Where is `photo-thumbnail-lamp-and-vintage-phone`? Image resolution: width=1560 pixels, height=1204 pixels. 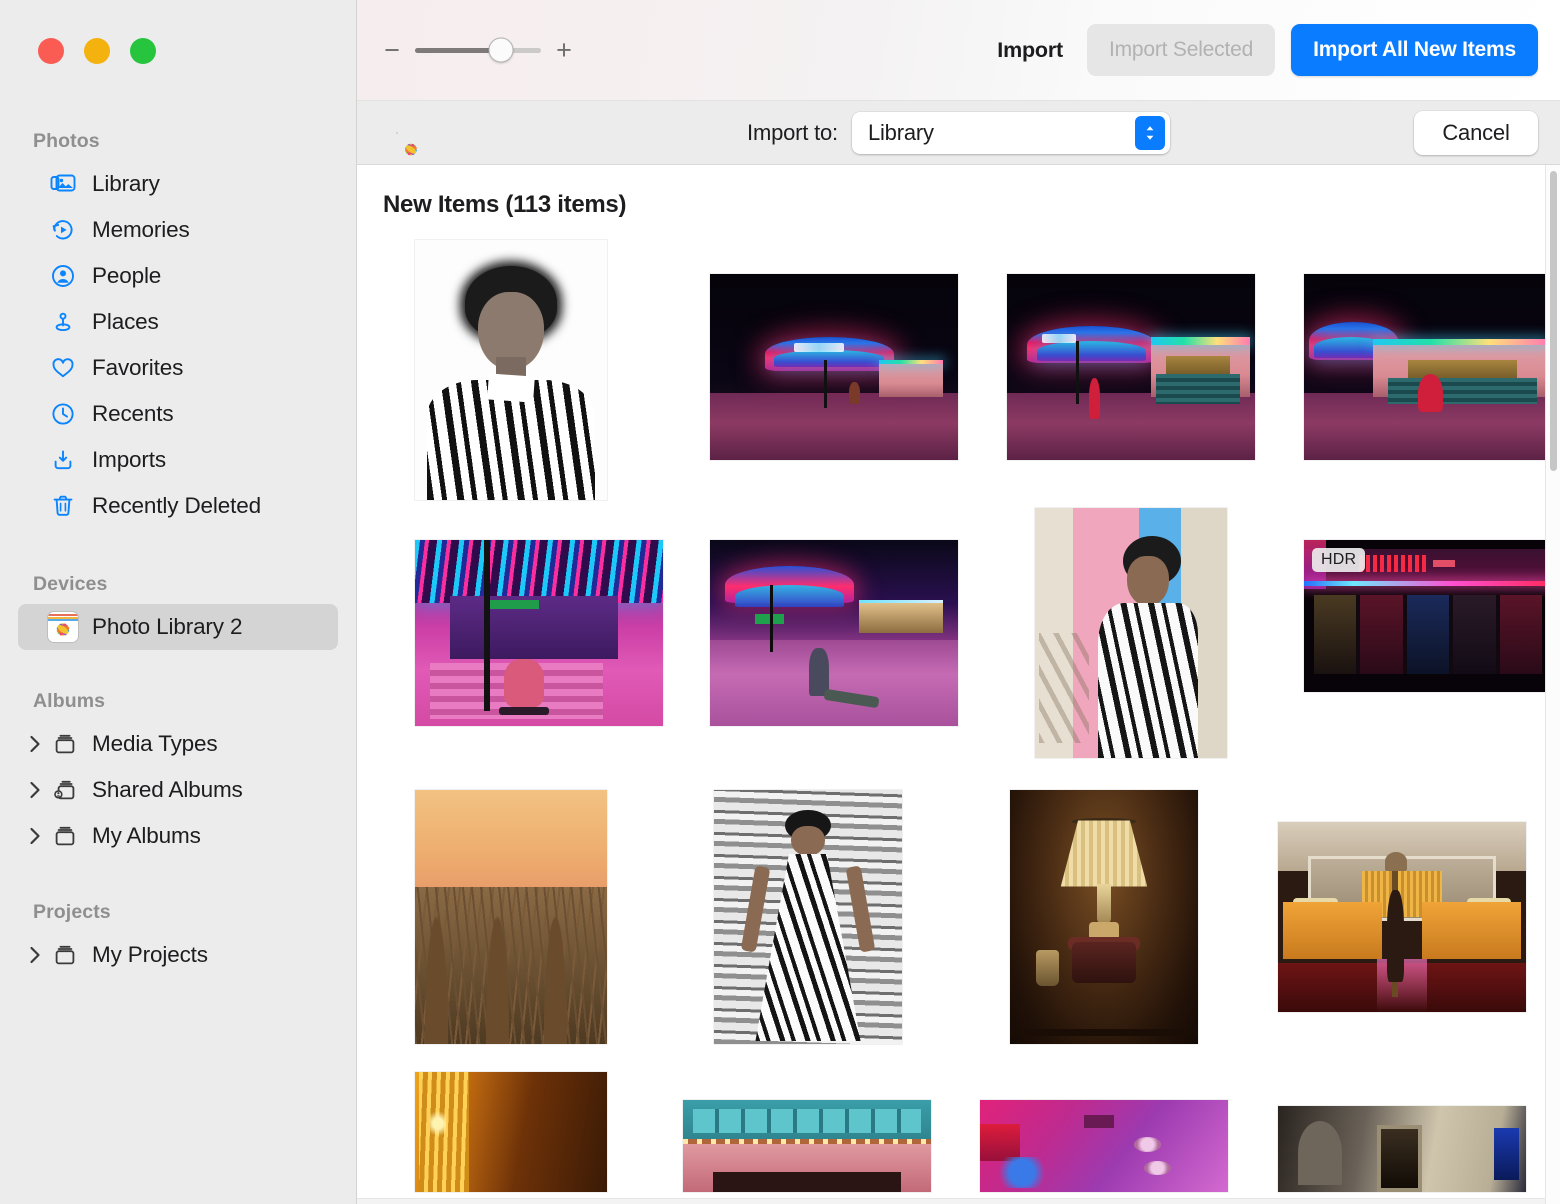
photo-thumbnail-lamp-and-vintage-phone is located at coordinates (1104, 917).